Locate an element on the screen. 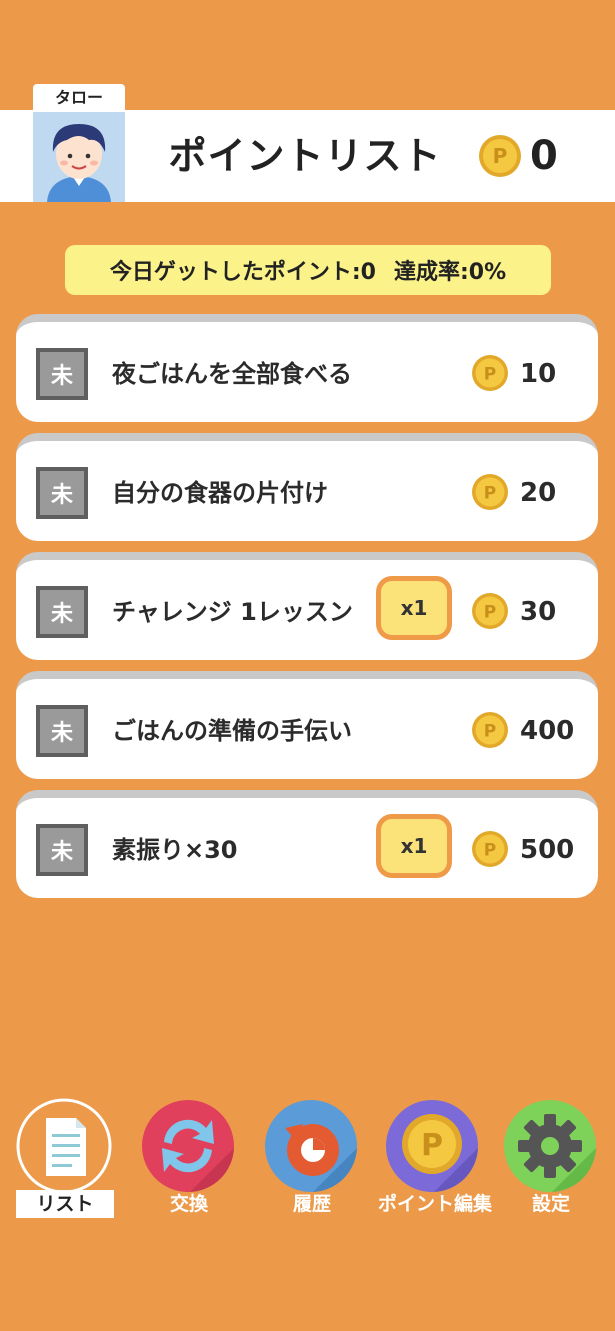 This screenshot has height=1331, width=615. total-points: P 0 is located at coordinates (518, 156).